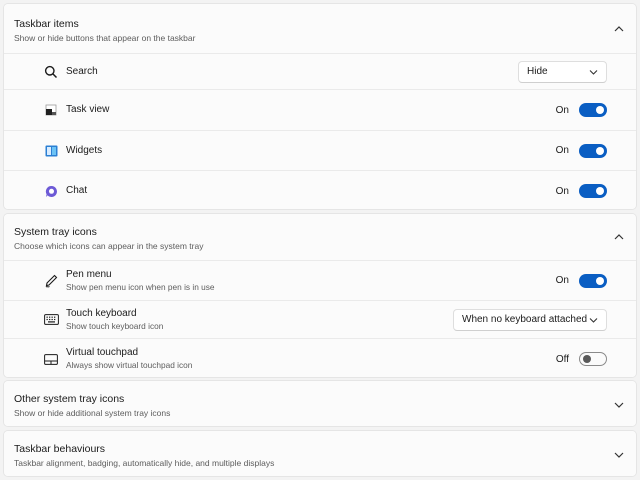  Describe the element at coordinates (69, 399) in the screenshot. I see `section-title: Other system tray icons` at that location.